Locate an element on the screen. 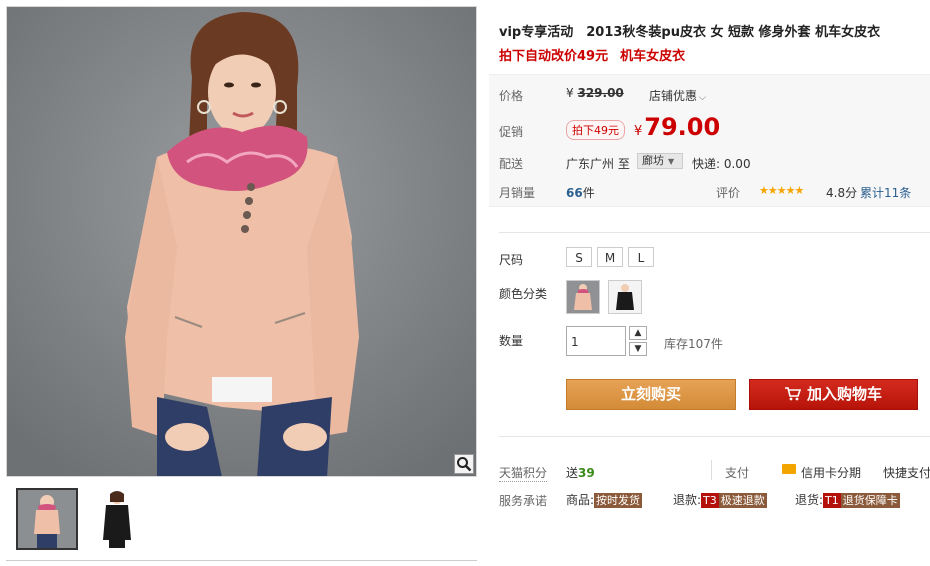 Image resolution: width=930 pixels, height=566 pixels. size-option-l: L is located at coordinates (641, 257).